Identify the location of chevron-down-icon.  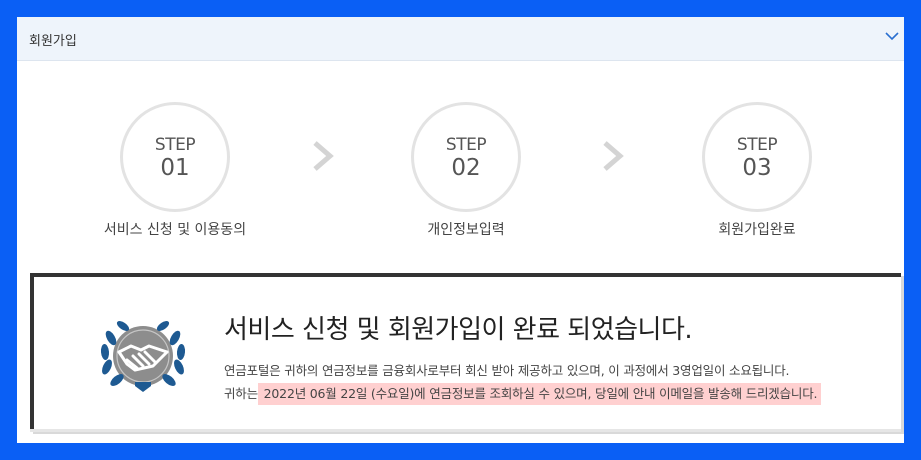
(892, 36).